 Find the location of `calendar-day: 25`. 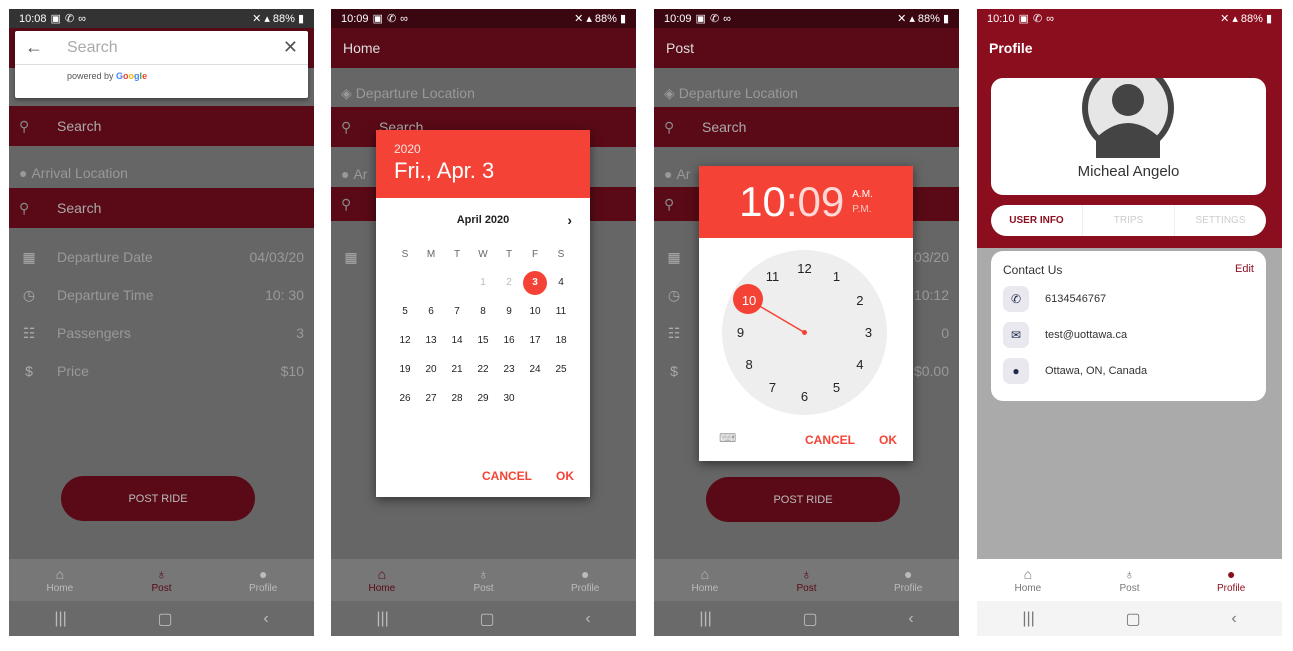

calendar-day: 25 is located at coordinates (561, 369).